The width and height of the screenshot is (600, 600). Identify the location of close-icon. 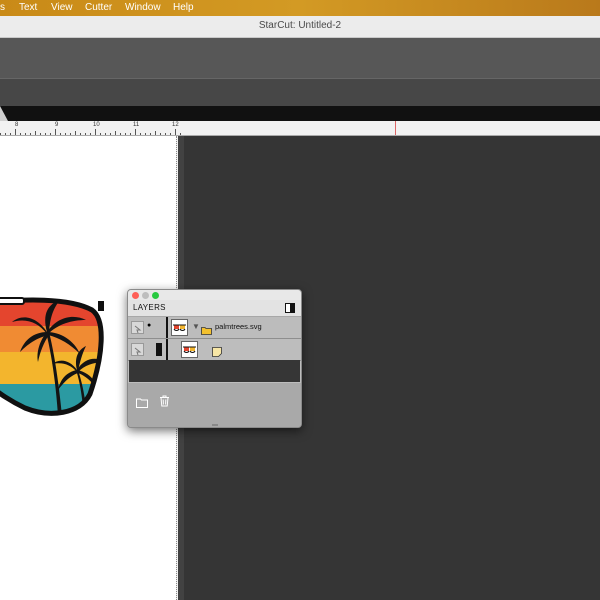
(135, 295).